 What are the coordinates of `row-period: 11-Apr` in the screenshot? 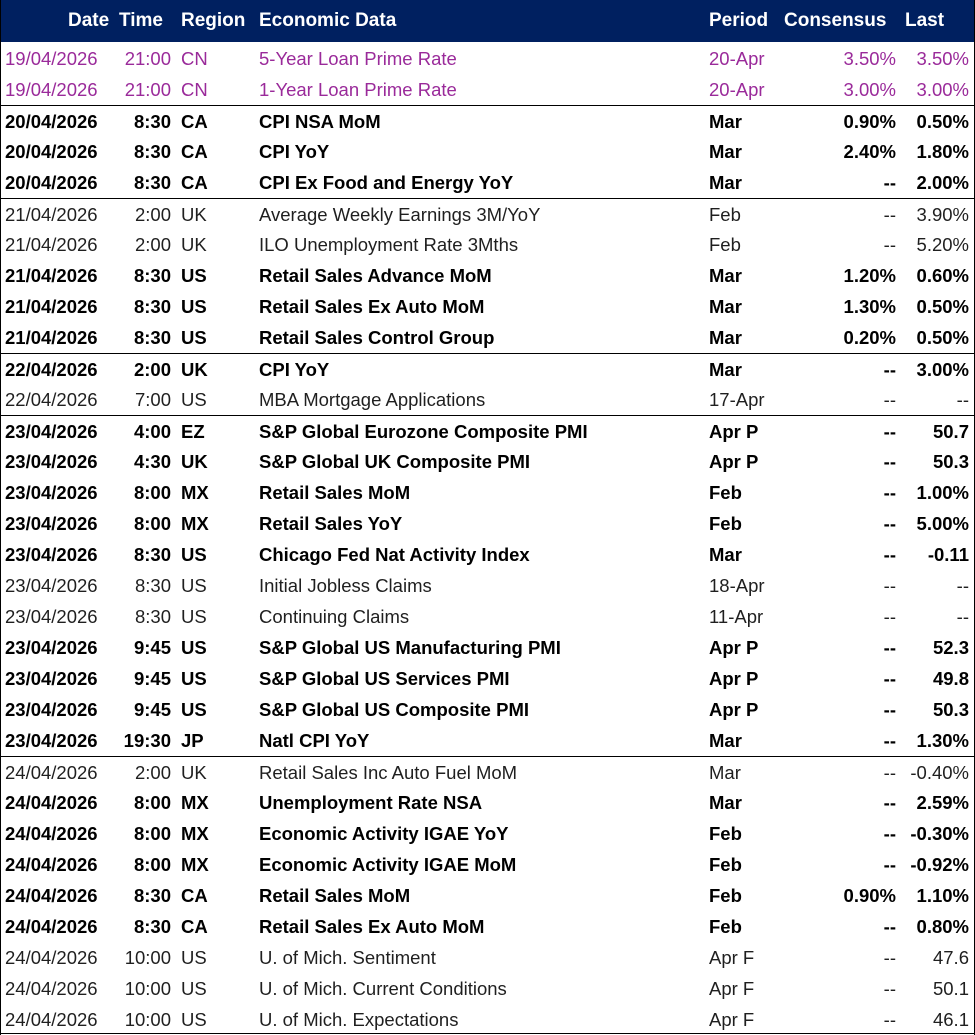 It's located at (736, 616).